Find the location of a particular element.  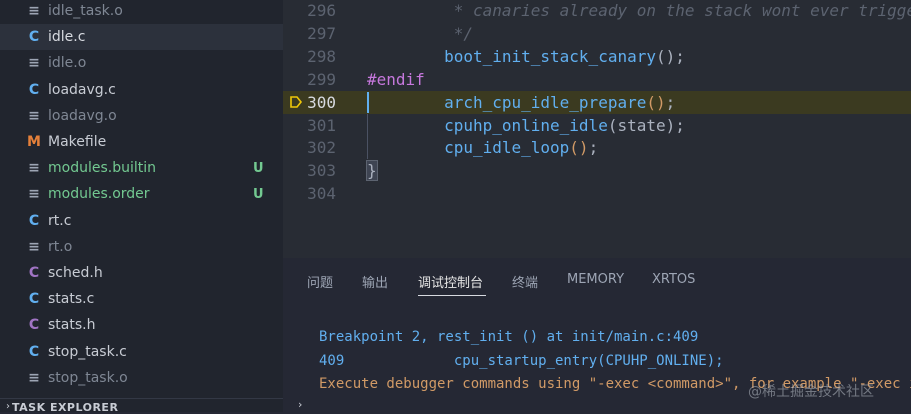

file-item: Crt.c is located at coordinates (141, 221).